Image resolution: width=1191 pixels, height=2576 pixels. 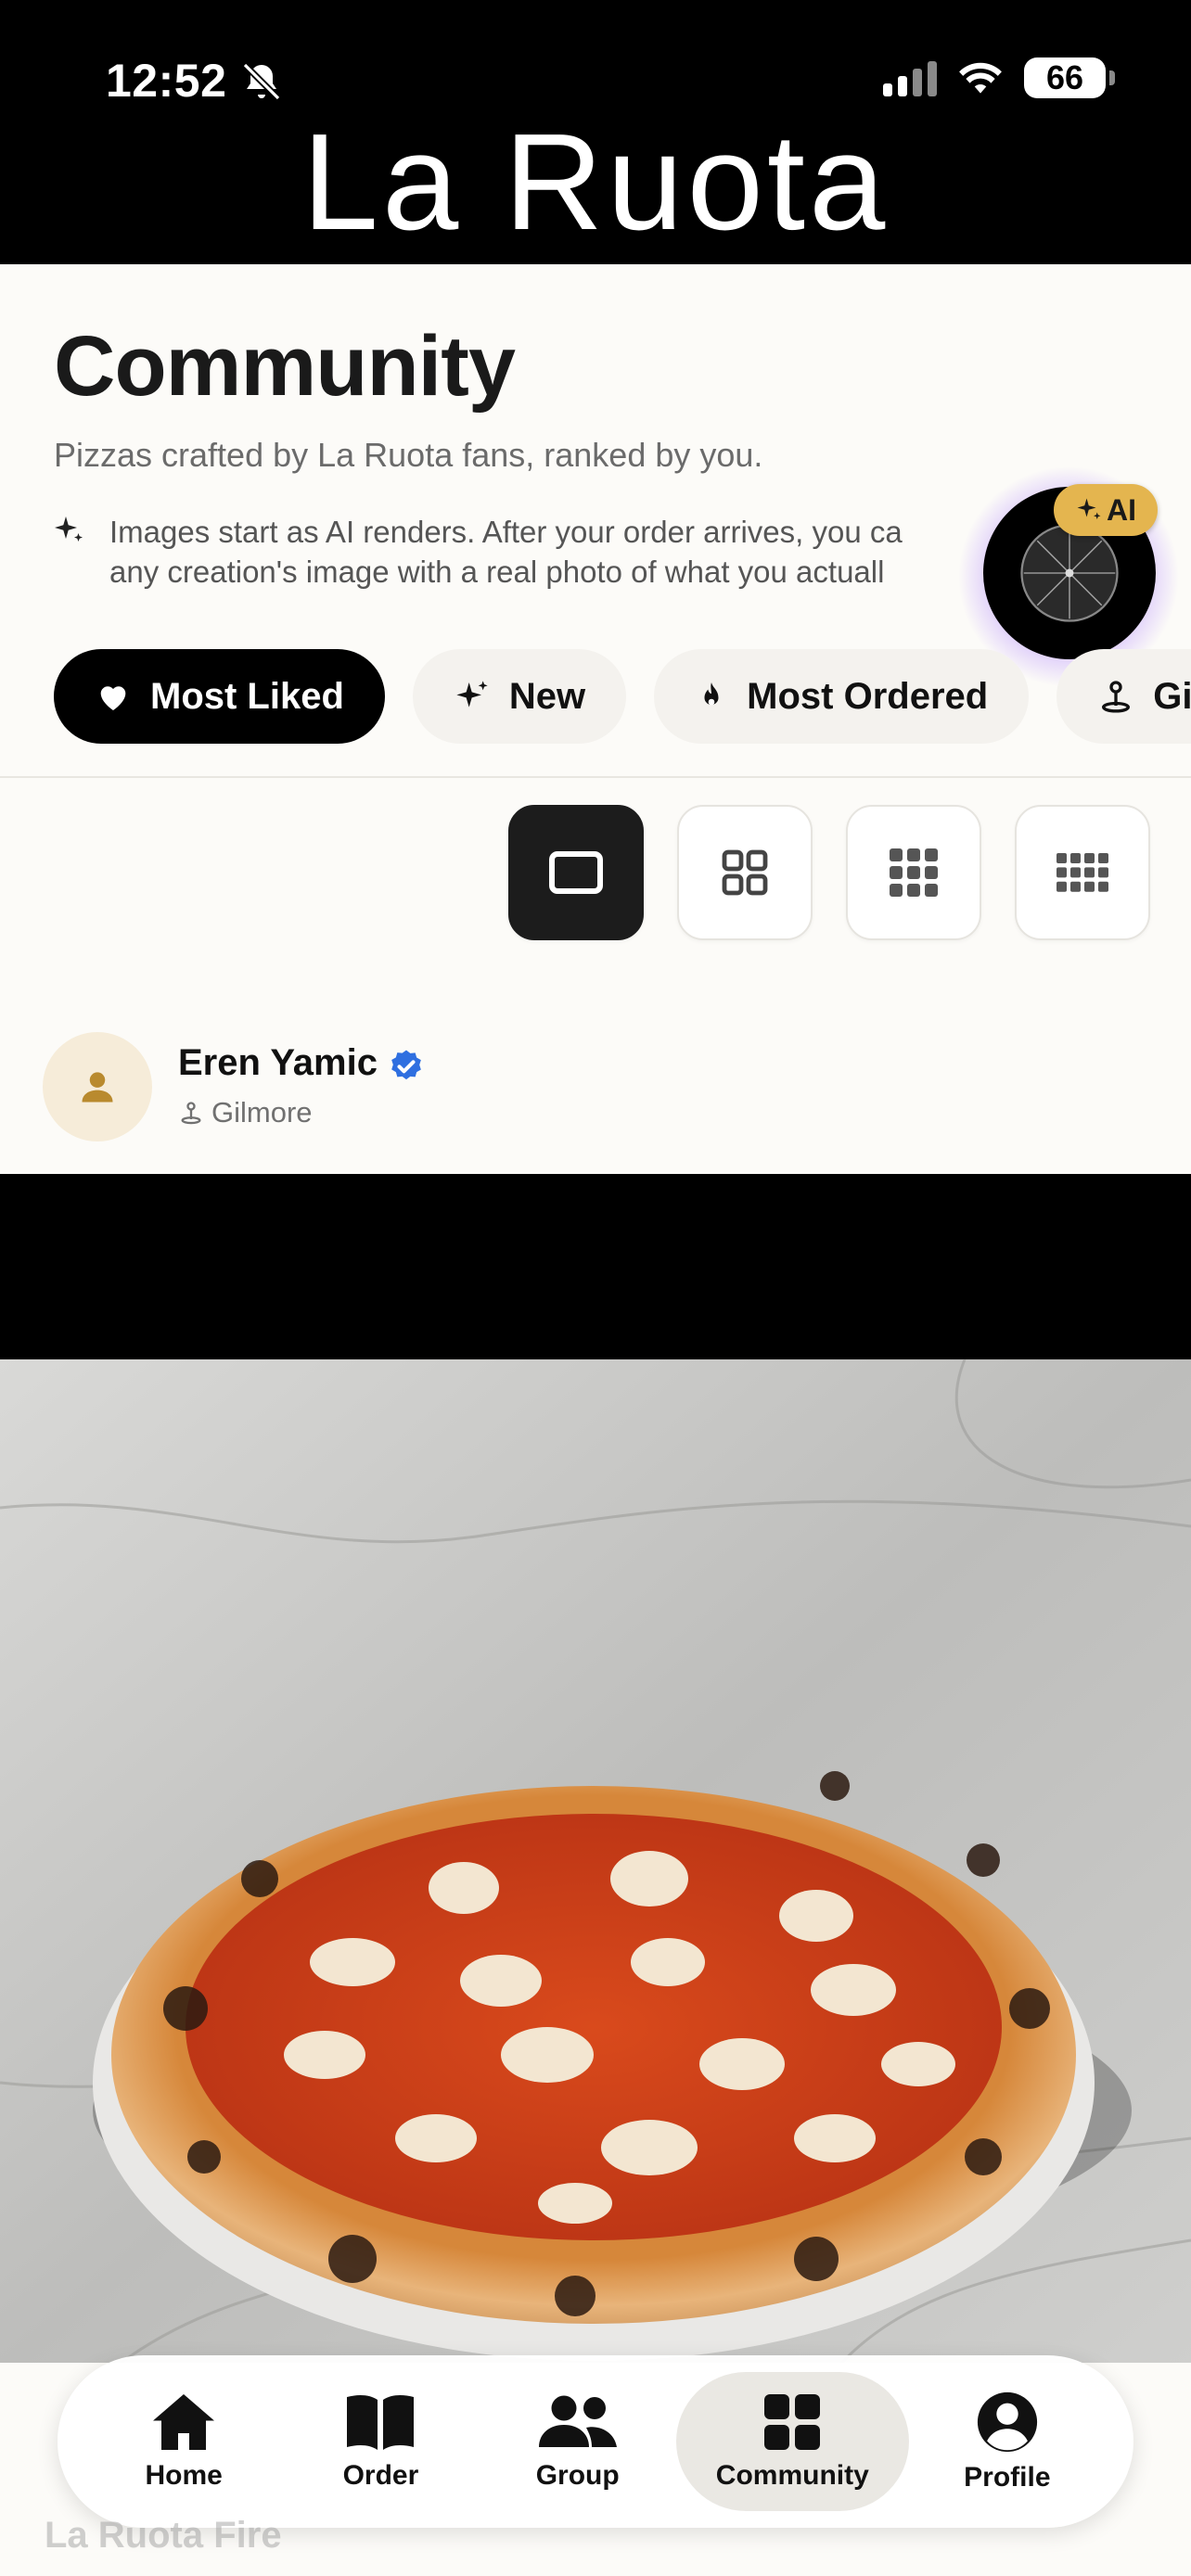 What do you see at coordinates (1007, 2477) in the screenshot?
I see `nav-label: Profile` at bounding box center [1007, 2477].